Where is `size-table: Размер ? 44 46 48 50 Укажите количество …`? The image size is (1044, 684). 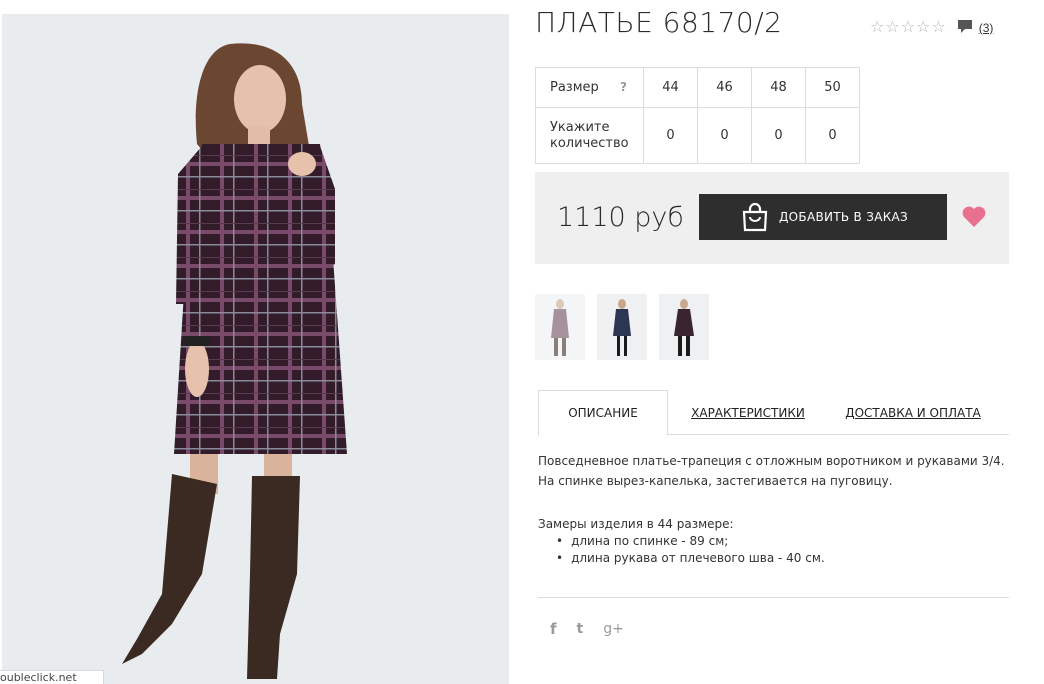 size-table: Размер ? 44 46 48 50 Укажите количество … is located at coordinates (697, 115).